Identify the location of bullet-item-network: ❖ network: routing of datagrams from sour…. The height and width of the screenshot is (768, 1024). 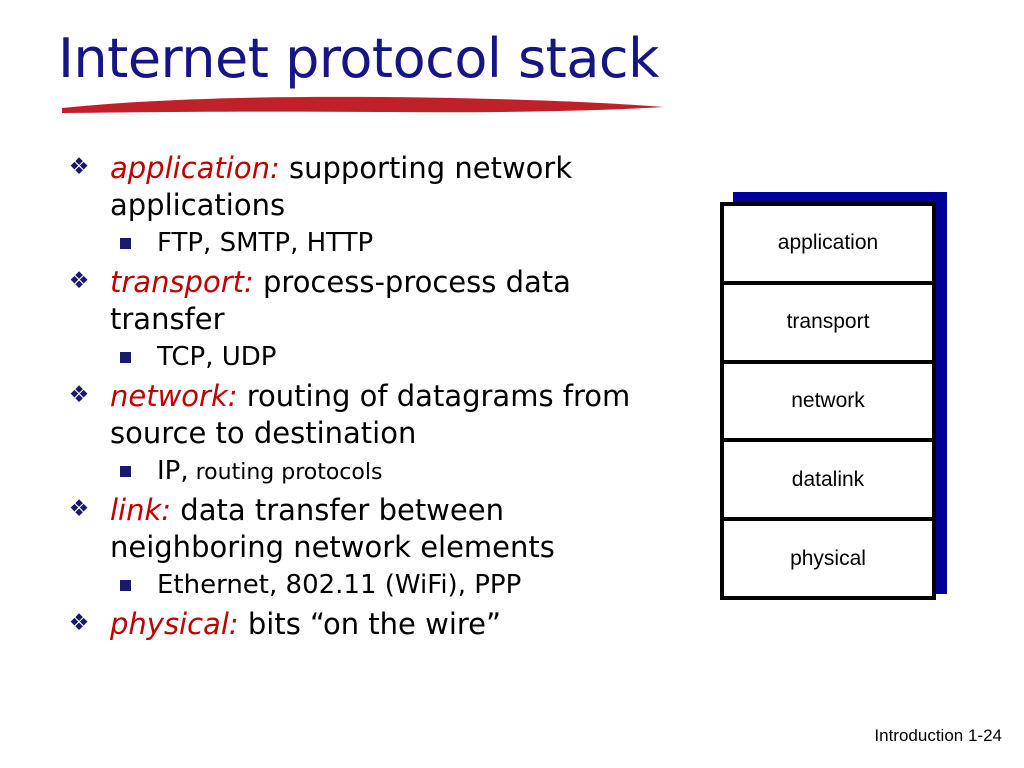
(372, 415).